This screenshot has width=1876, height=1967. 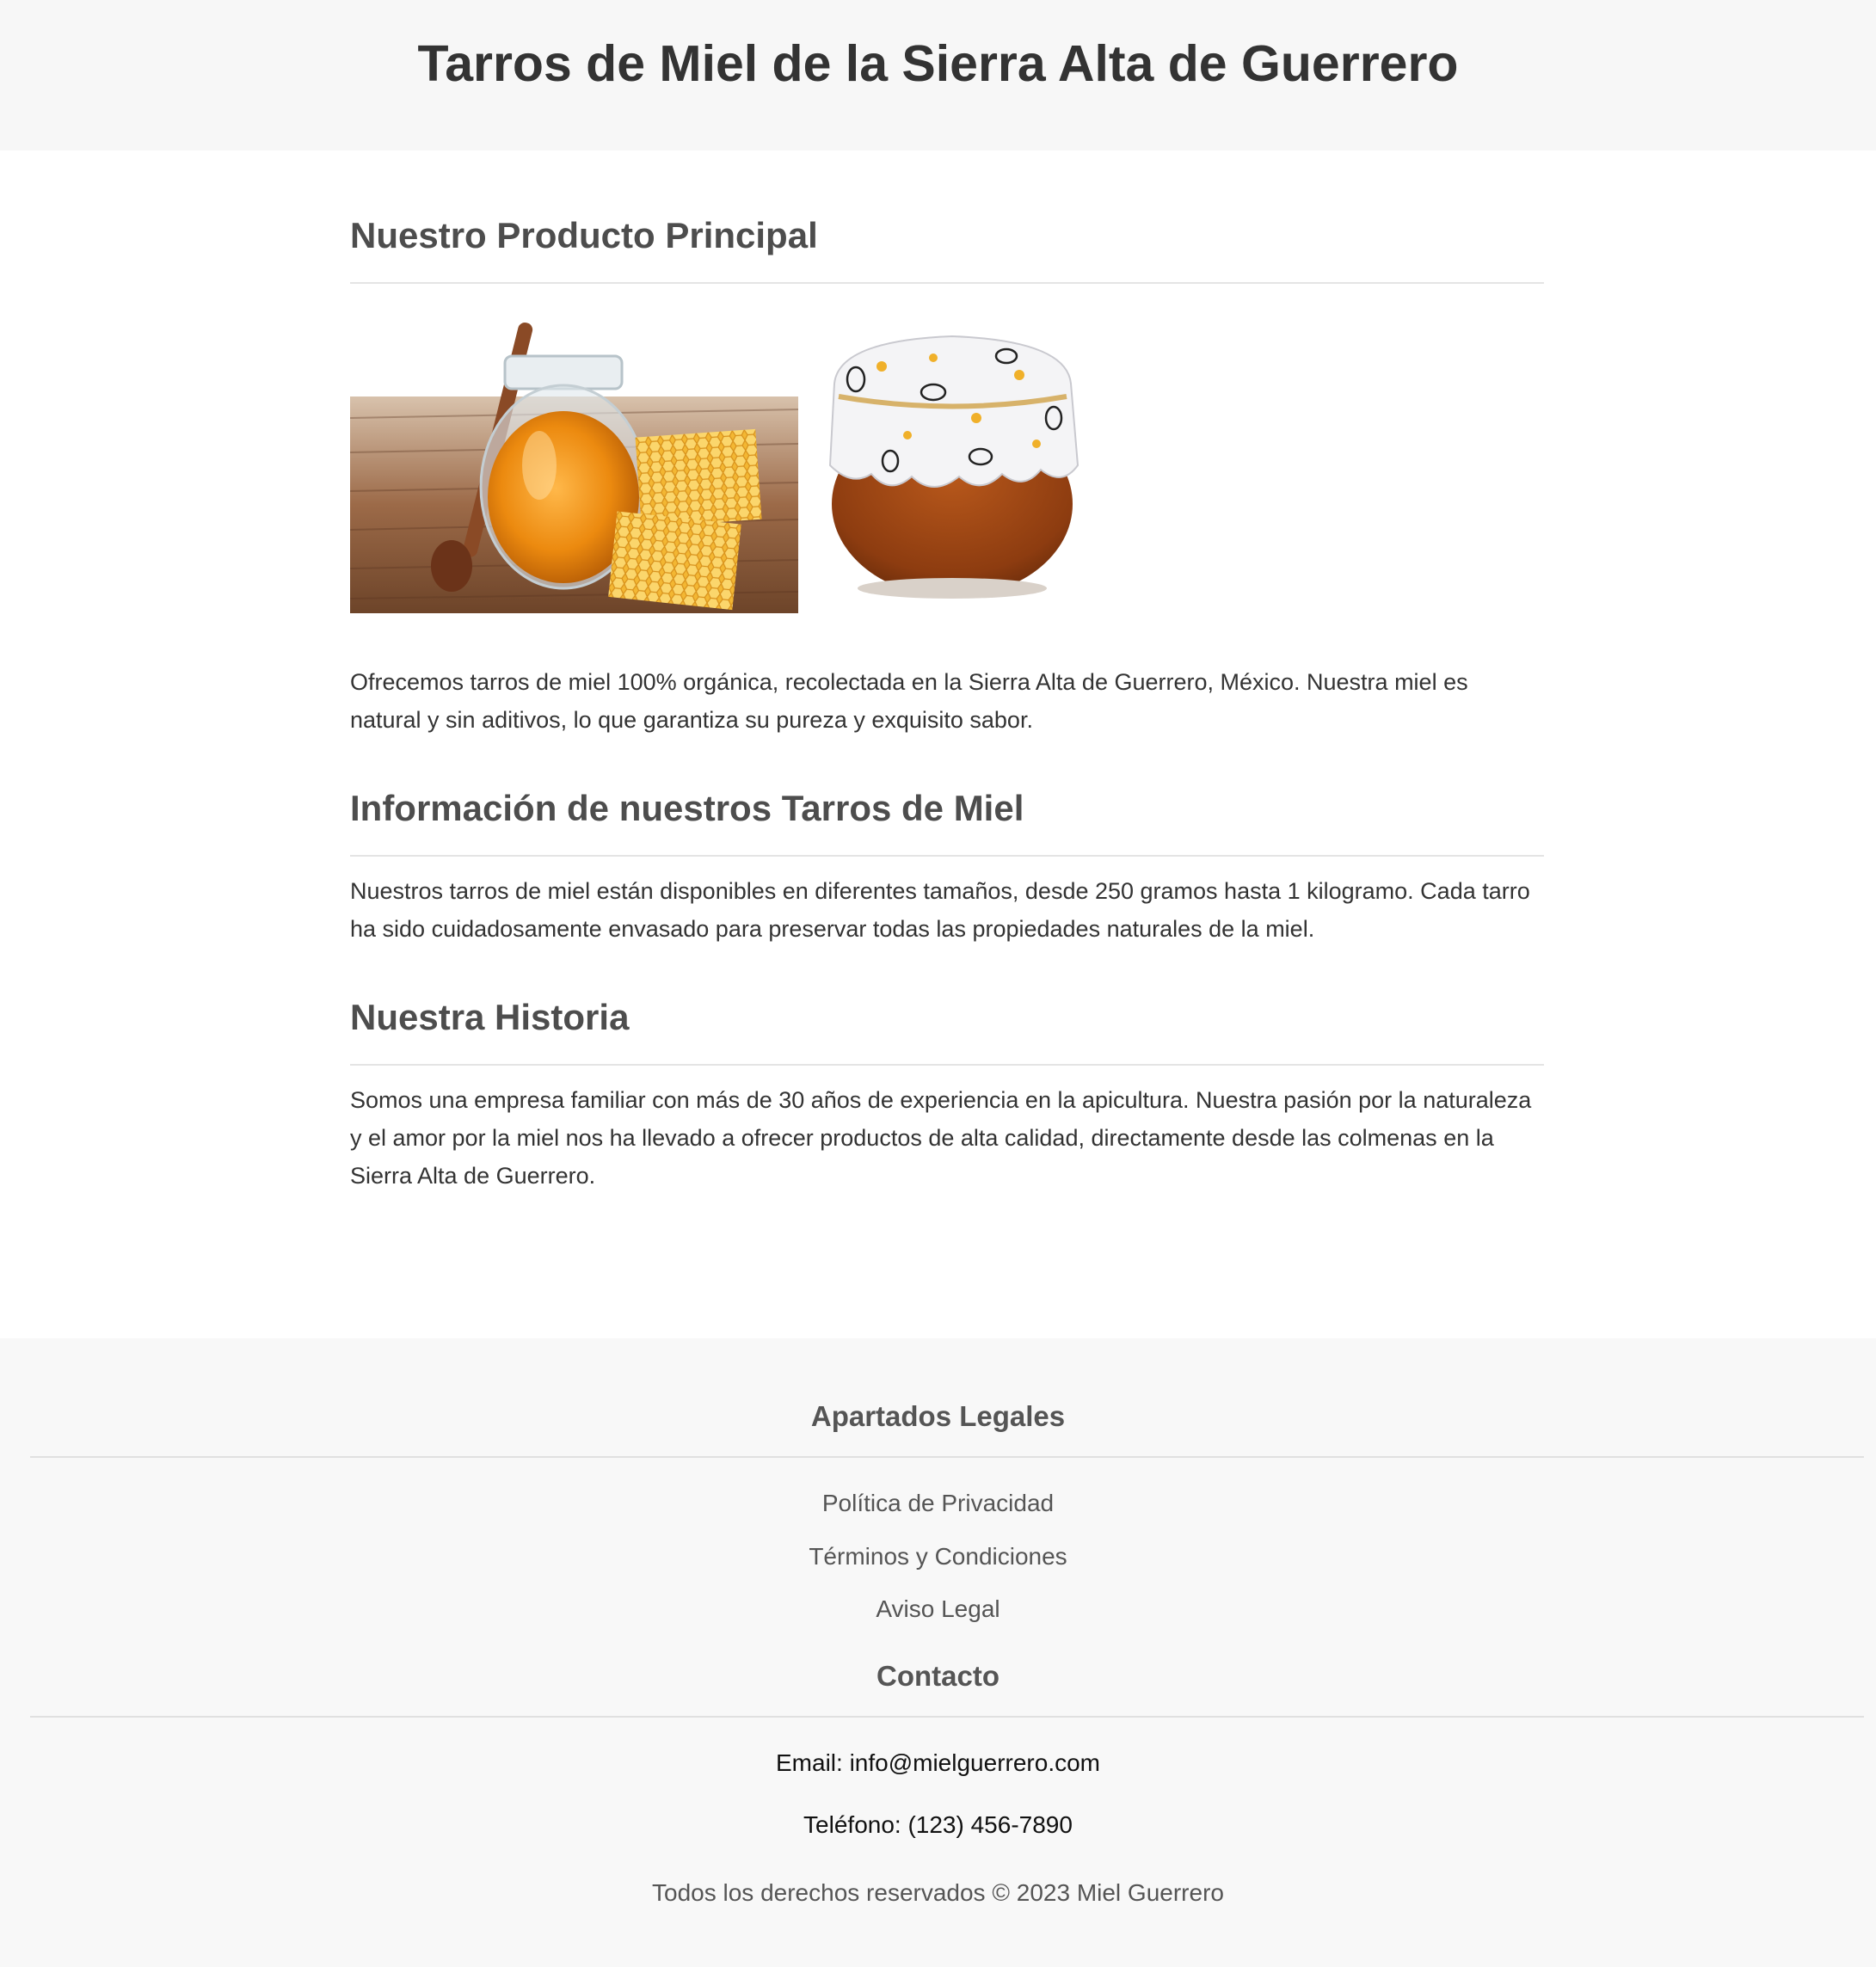 What do you see at coordinates (938, 1676) in the screenshot?
I see `contact-heading: Contacto` at bounding box center [938, 1676].